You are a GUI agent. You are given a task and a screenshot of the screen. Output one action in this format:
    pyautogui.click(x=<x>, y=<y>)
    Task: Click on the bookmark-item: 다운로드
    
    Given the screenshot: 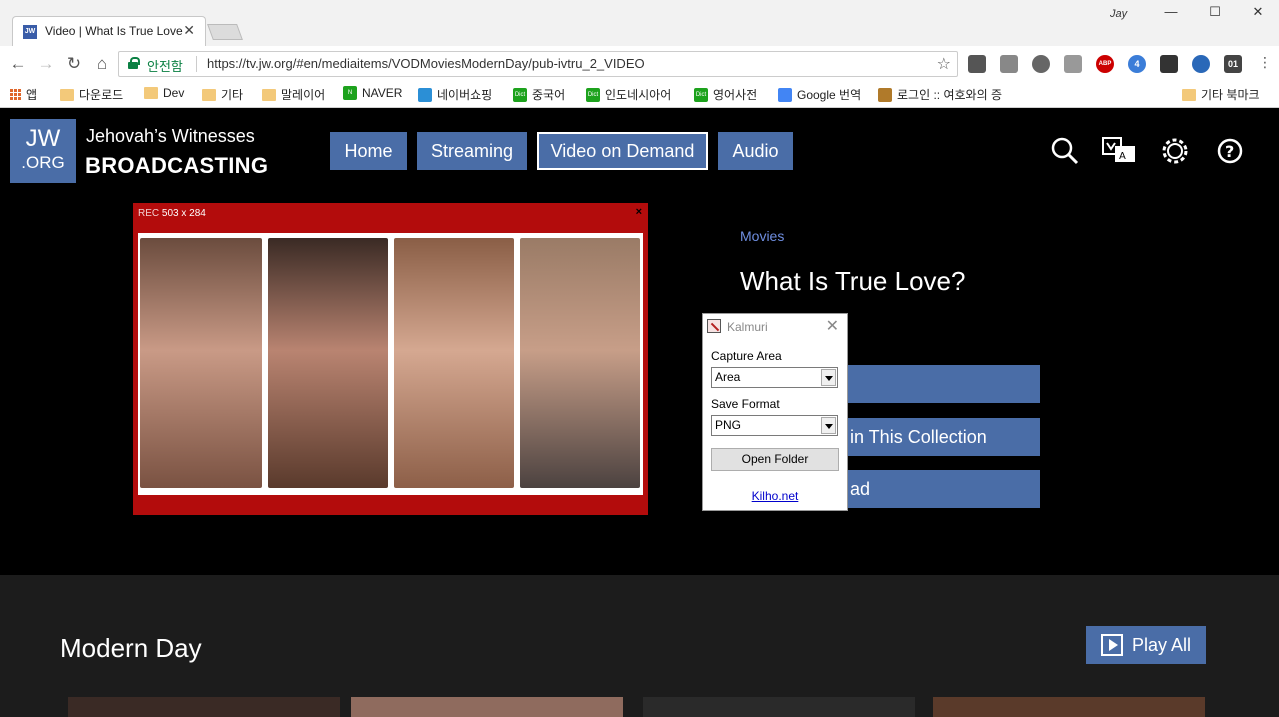 What is the action you would take?
    pyautogui.click(x=91, y=94)
    